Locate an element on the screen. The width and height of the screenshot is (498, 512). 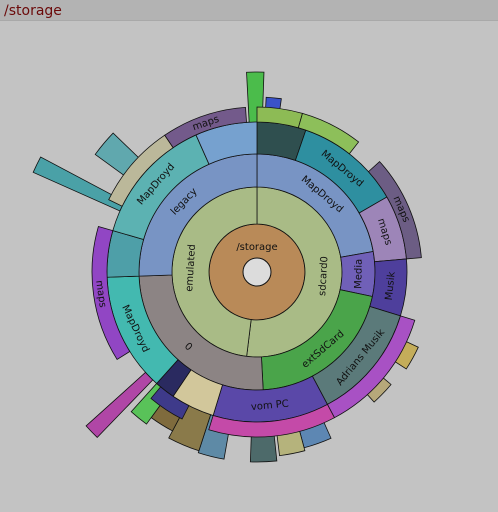
center-hole is located at coordinates (257, 272).